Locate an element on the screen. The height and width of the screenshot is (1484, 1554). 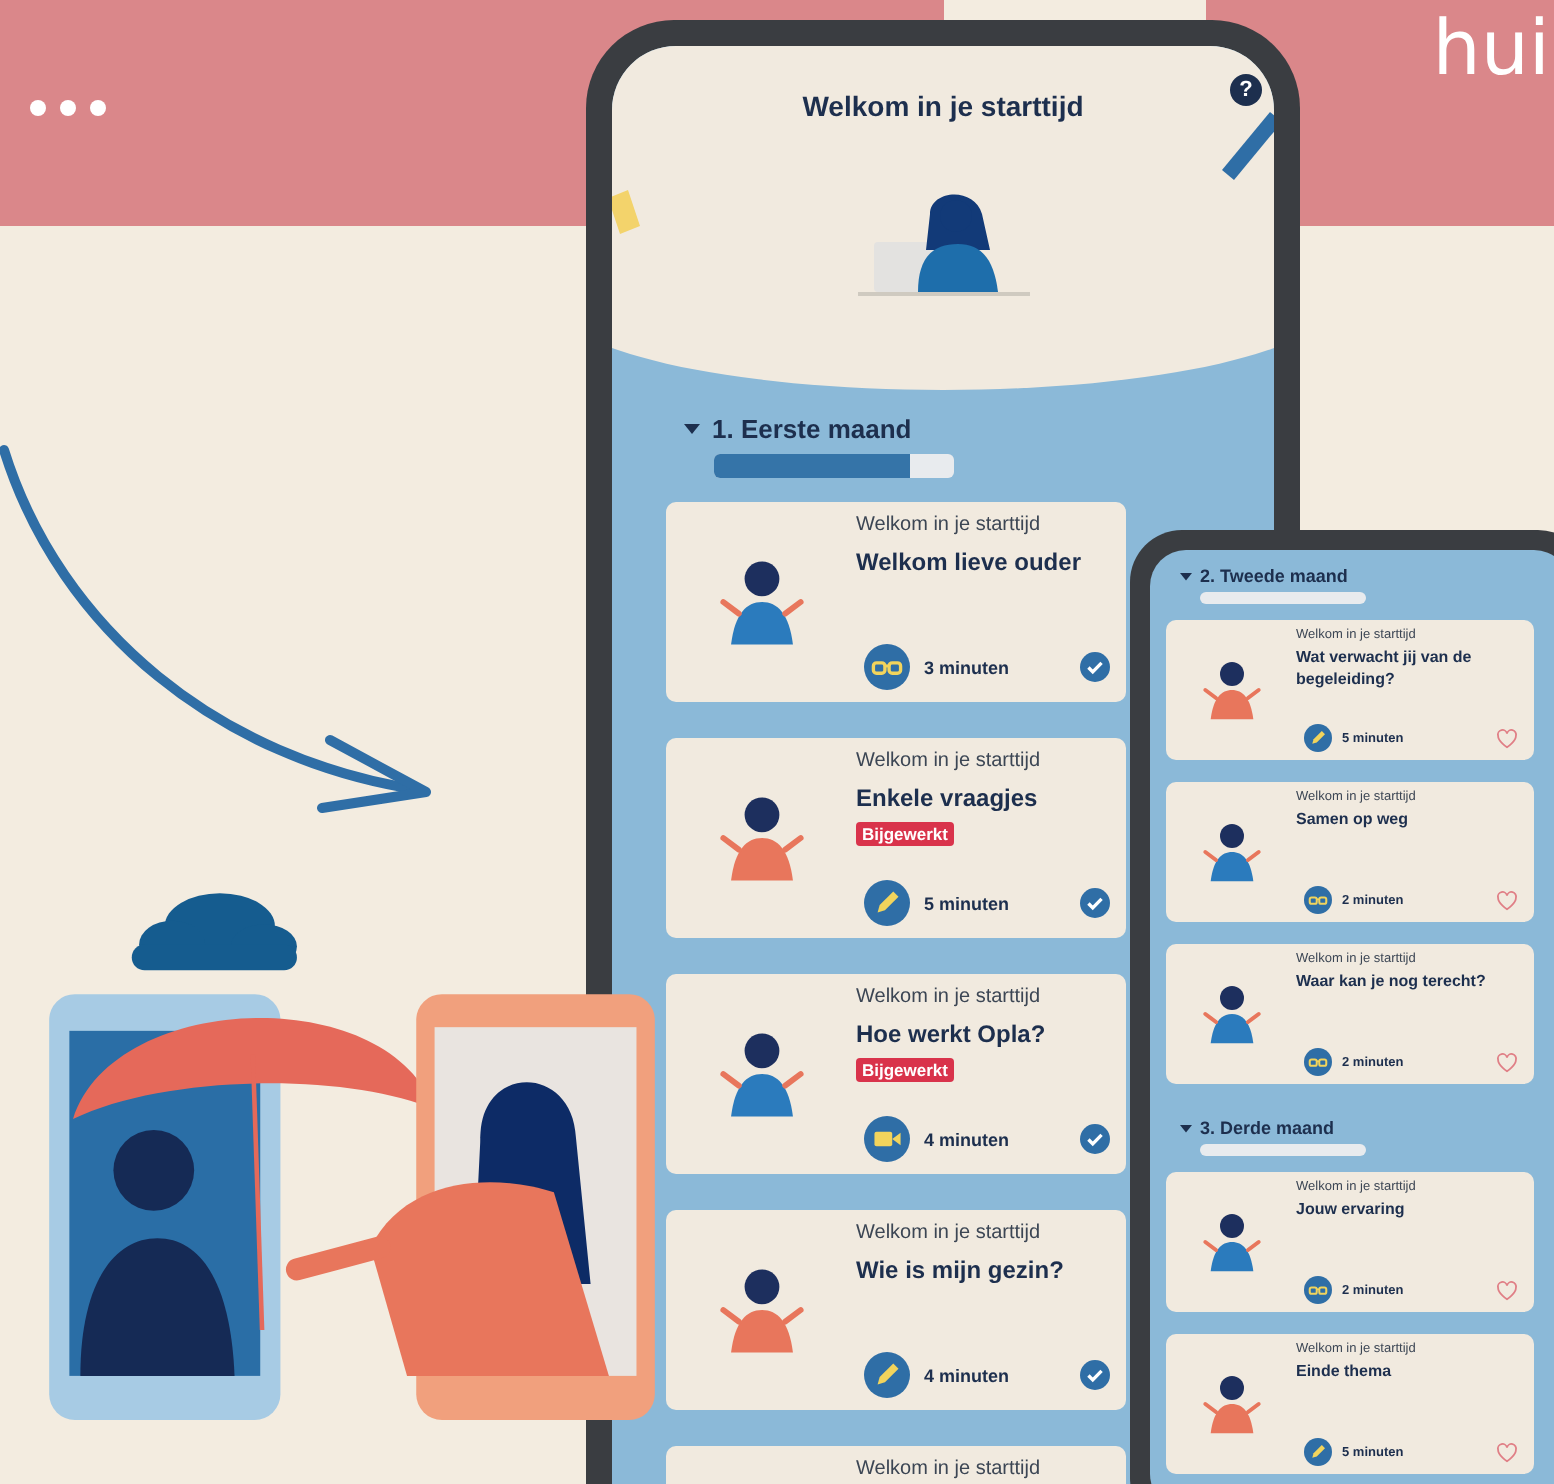
lesson-title: Wie is mijn gezin? is located at coordinates (961, 1270).